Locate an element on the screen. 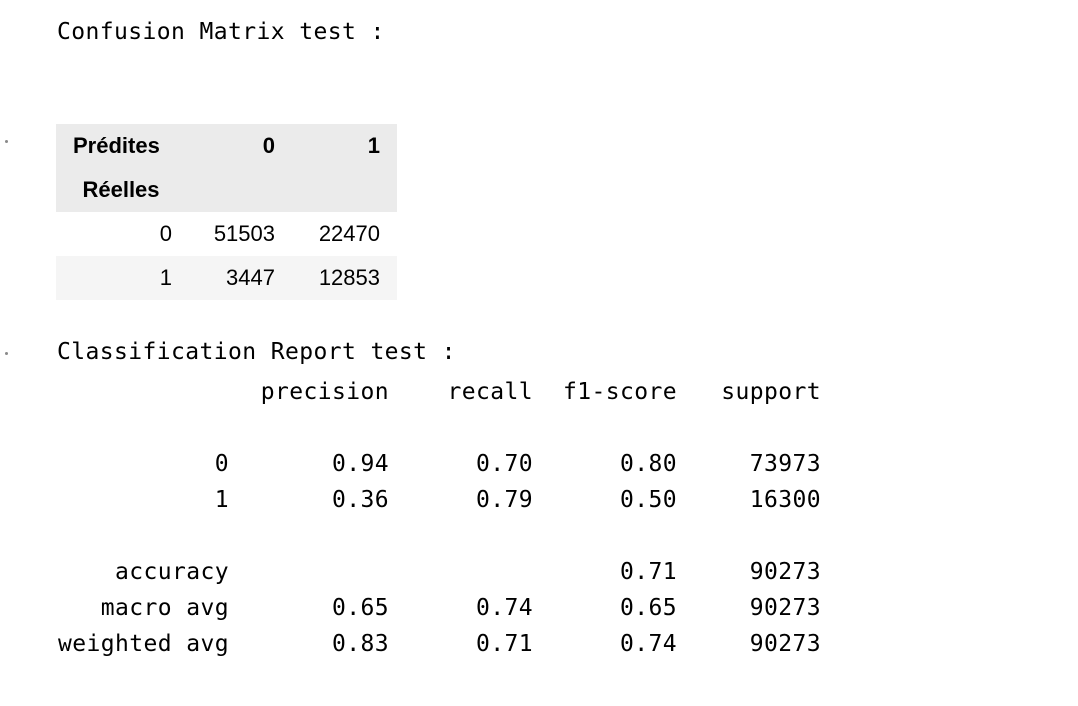  row-index: 1 is located at coordinates (165, 277).